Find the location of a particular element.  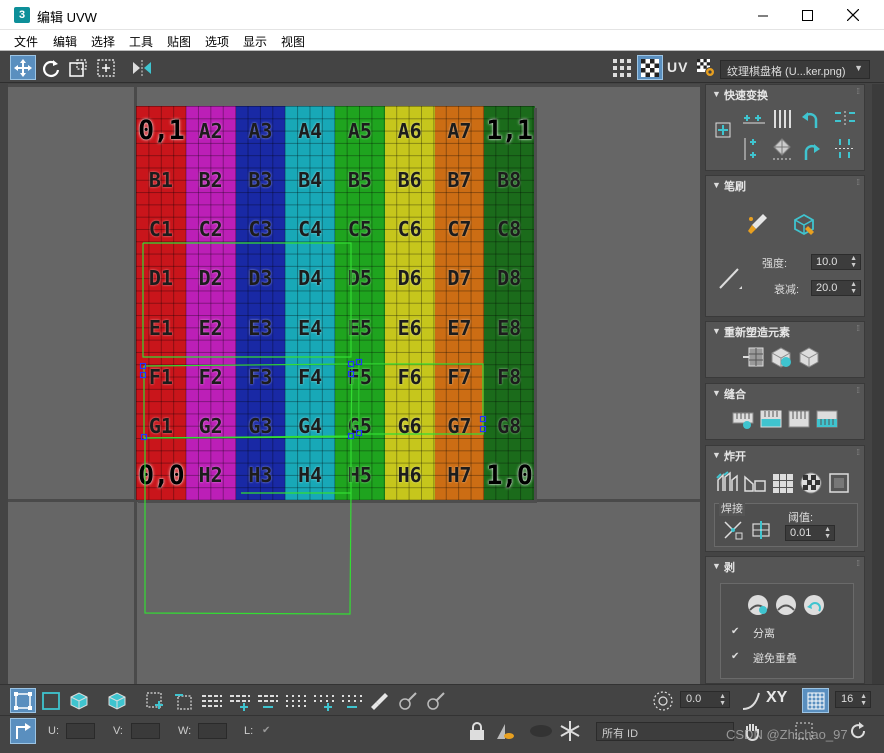

menu-display: 显示 is located at coordinates (255, 41).